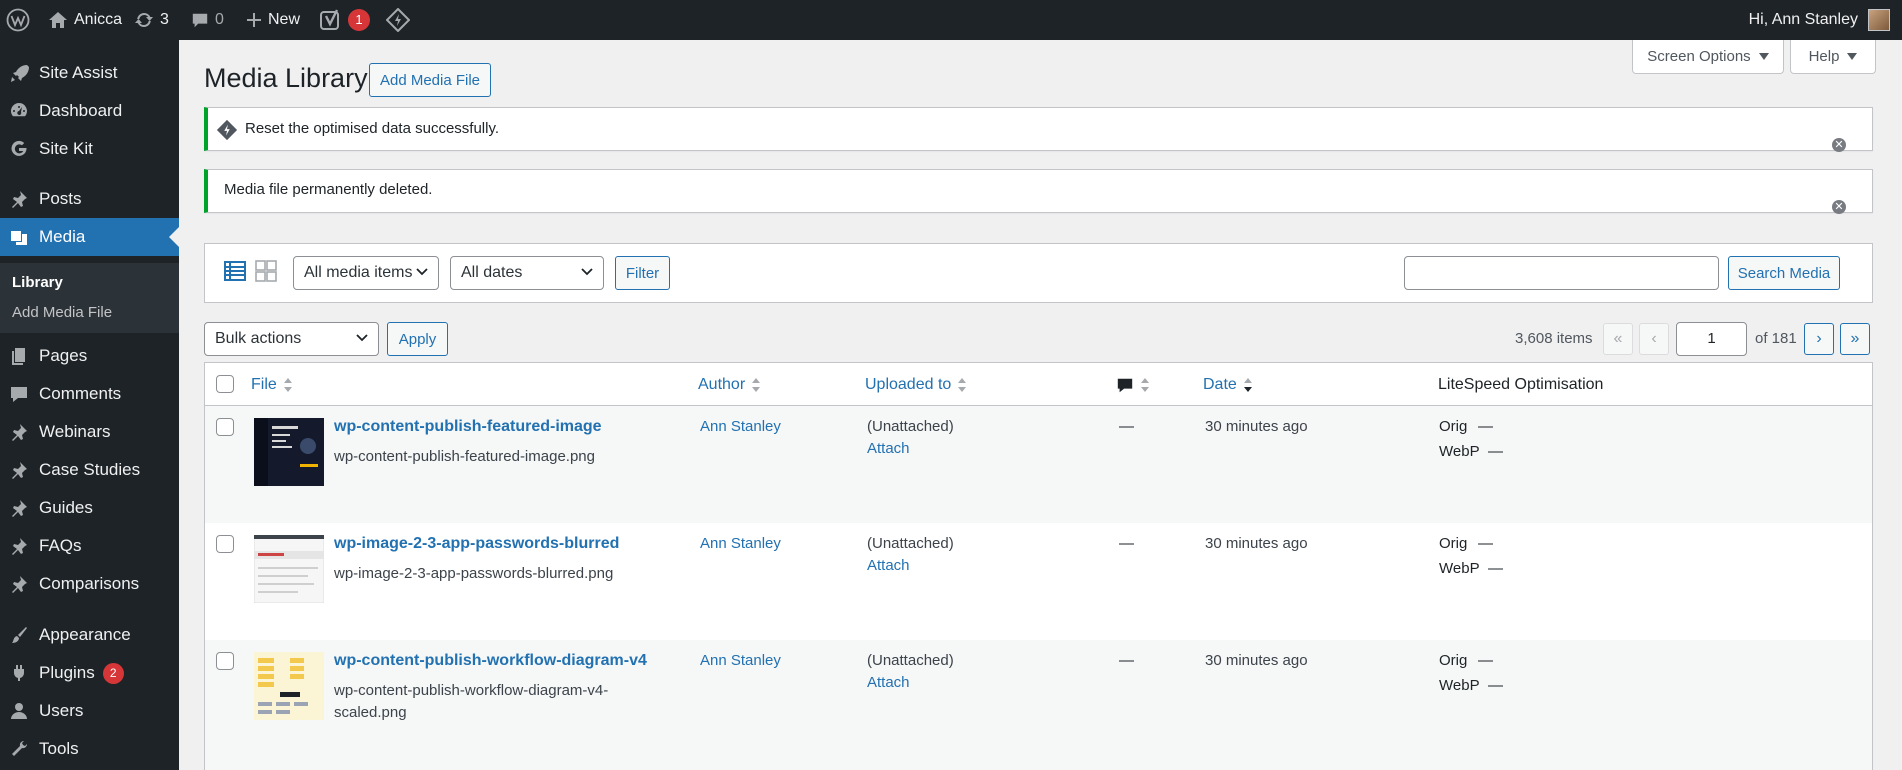 The width and height of the screenshot is (1902, 770). I want to click on home-icon, so click(58, 20).